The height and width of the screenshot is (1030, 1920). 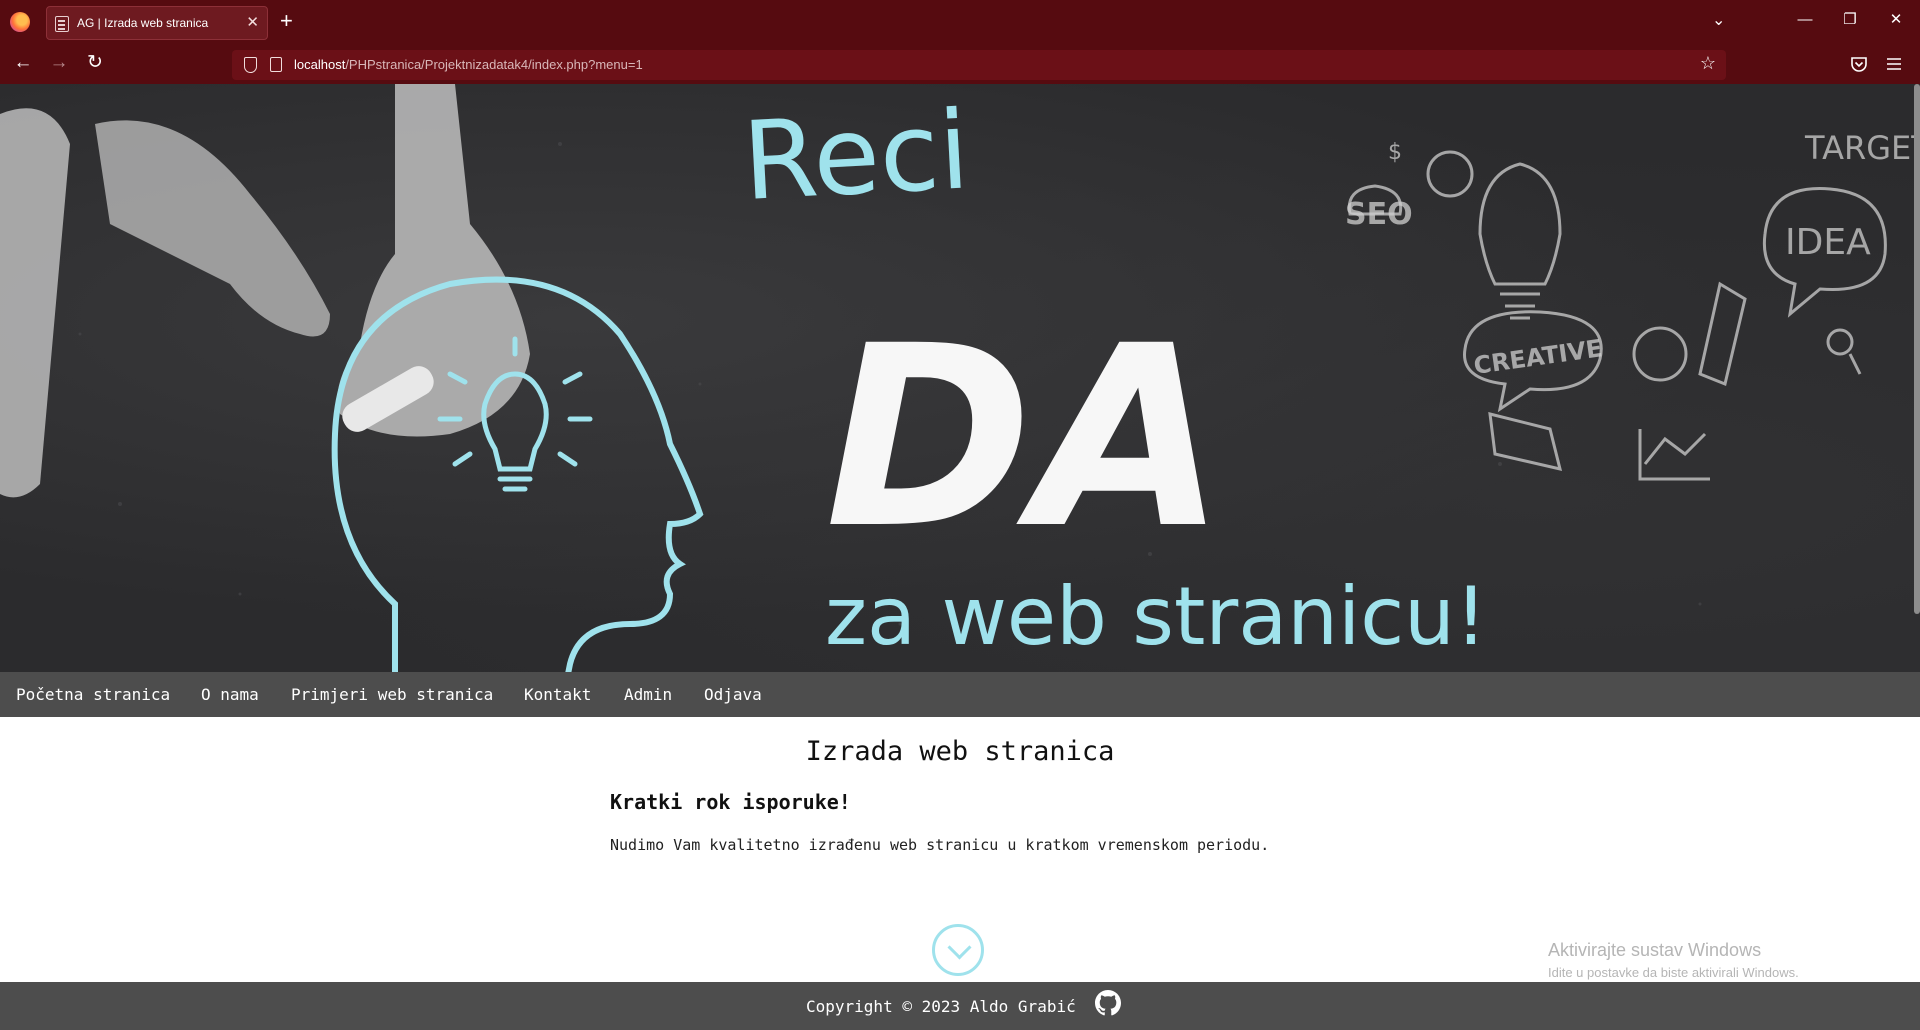 I want to click on menu-item-primjeri: Primjeri web stranica, so click(x=392, y=694).